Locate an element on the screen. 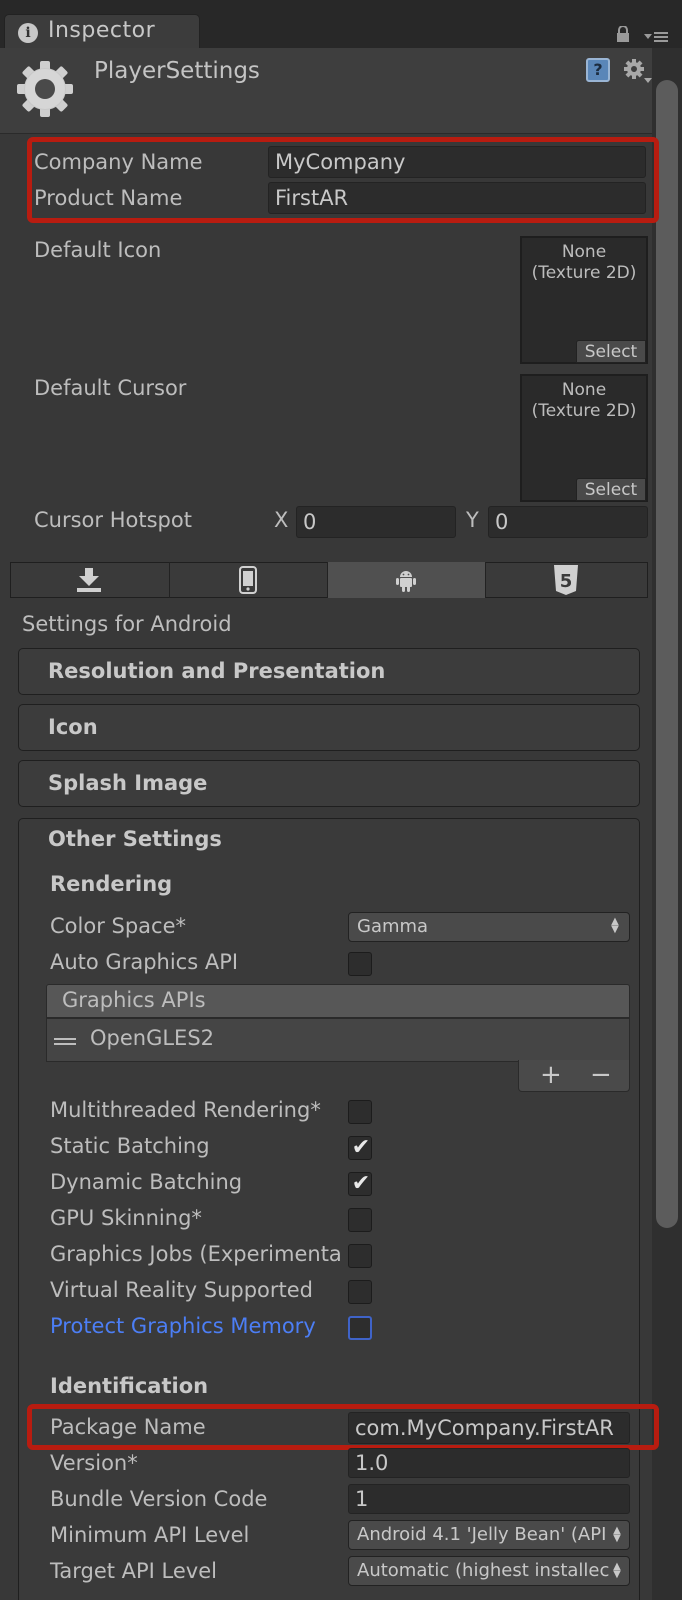 The height and width of the screenshot is (1600, 682). default-cursor-type-text: (Texture 2D) is located at coordinates (584, 411).